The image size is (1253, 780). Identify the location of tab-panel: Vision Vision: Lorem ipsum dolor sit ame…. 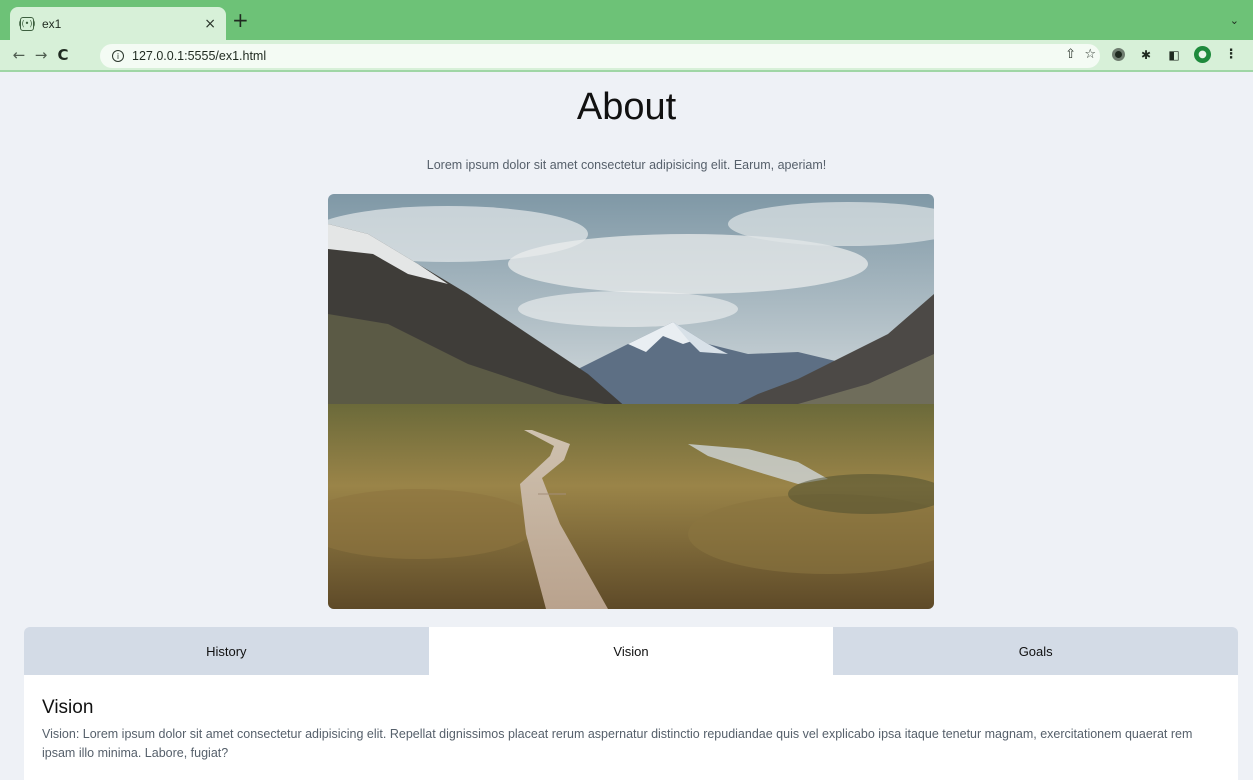
(631, 727).